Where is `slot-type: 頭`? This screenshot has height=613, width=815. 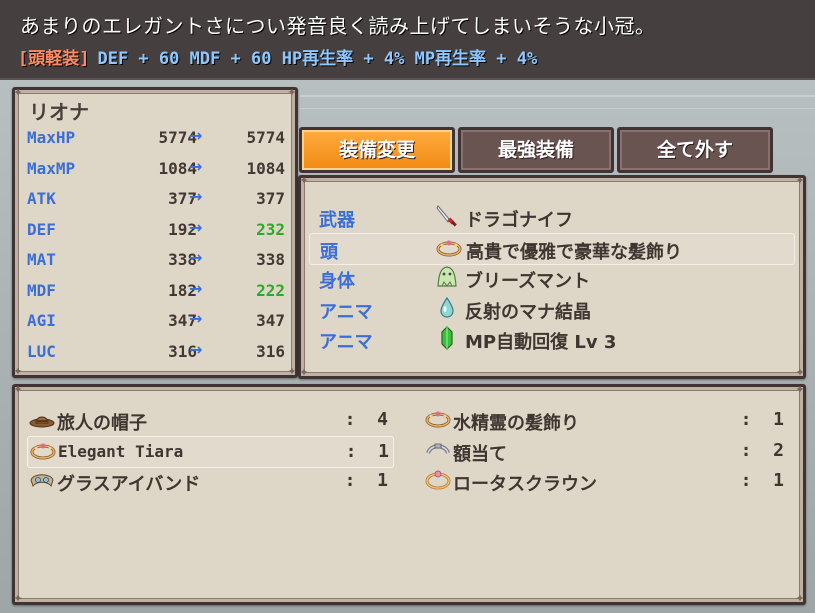
slot-type: 頭 is located at coordinates (329, 252).